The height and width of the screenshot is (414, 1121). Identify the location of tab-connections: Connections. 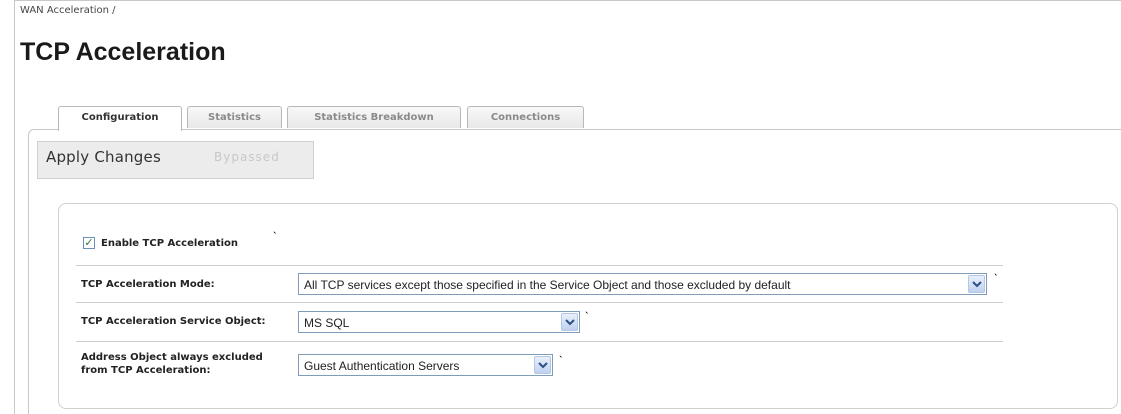
(525, 117).